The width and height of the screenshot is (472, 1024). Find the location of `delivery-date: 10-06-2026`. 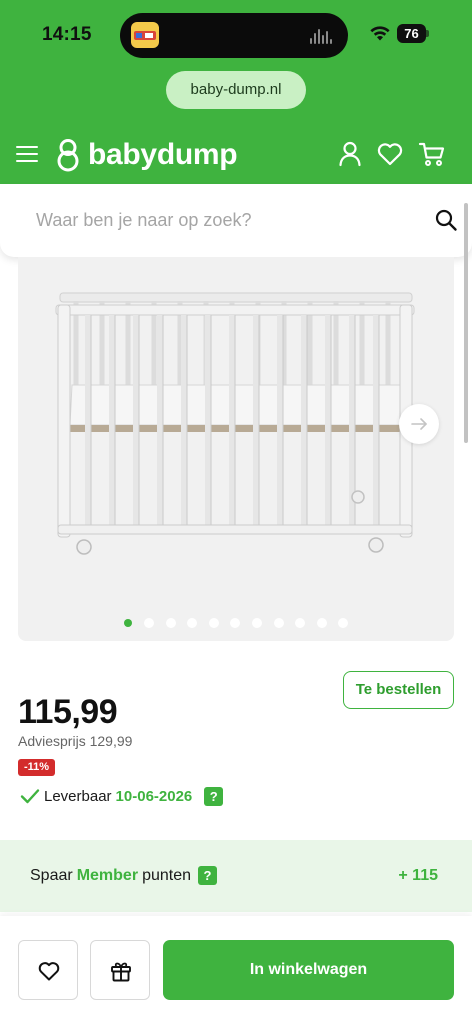

delivery-date: 10-06-2026 is located at coordinates (154, 796).